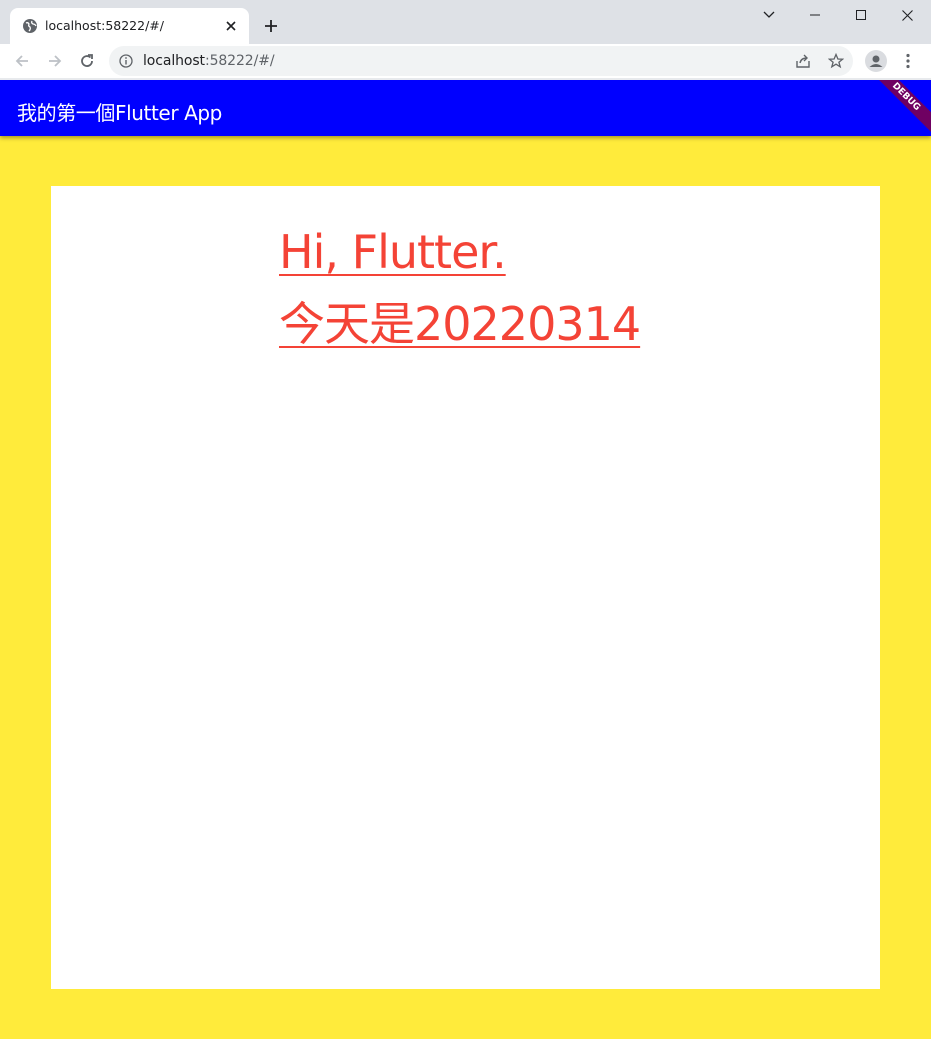 This screenshot has width=931, height=1039. Describe the element at coordinates (460, 324) in the screenshot. I see `greeting-line-2: 今天是20220314` at that location.